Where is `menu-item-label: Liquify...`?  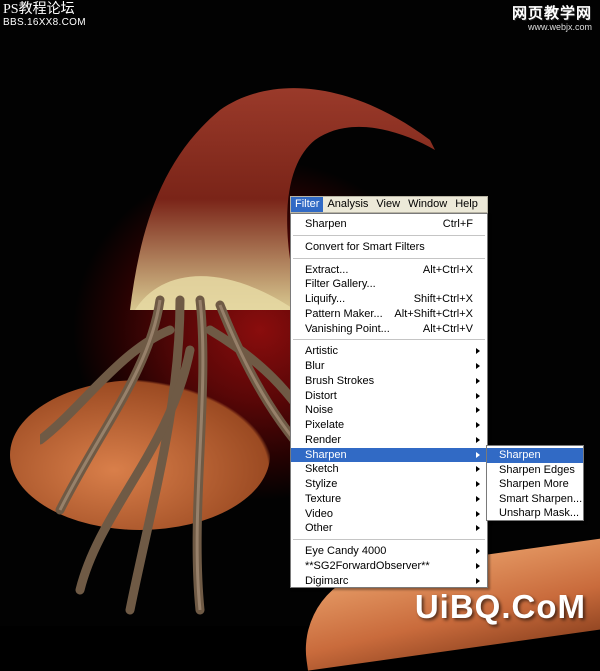
menu-item-label: Liquify... is located at coordinates (325, 299).